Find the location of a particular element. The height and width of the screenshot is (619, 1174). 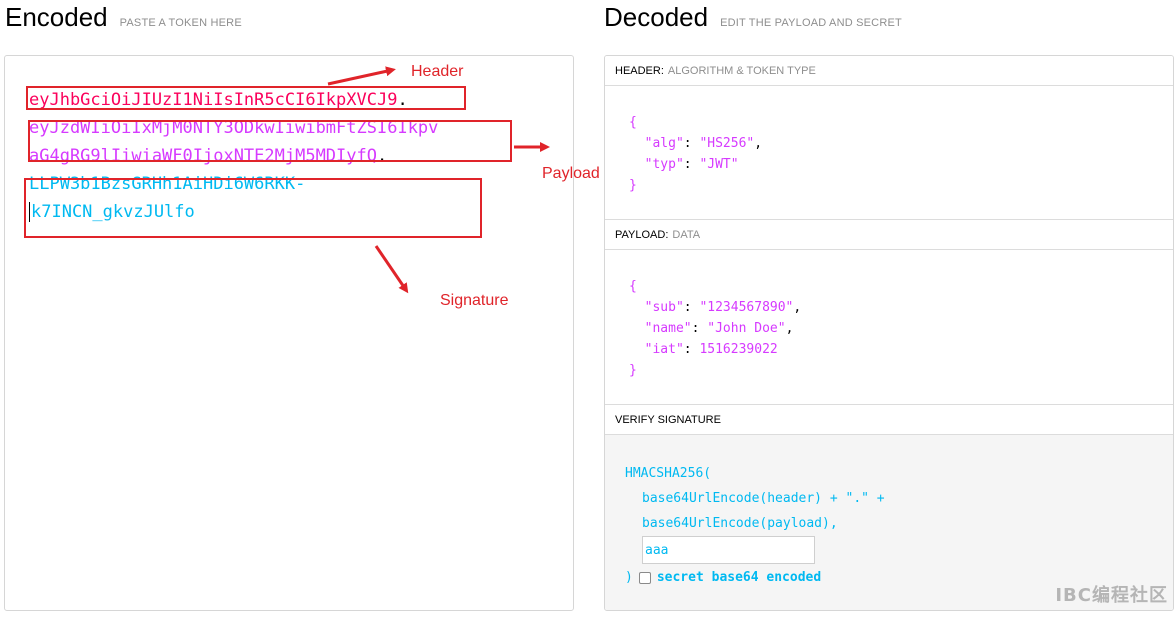

encoded-title: Encoded PASTE A TOKEN HERE is located at coordinates (123, 17).